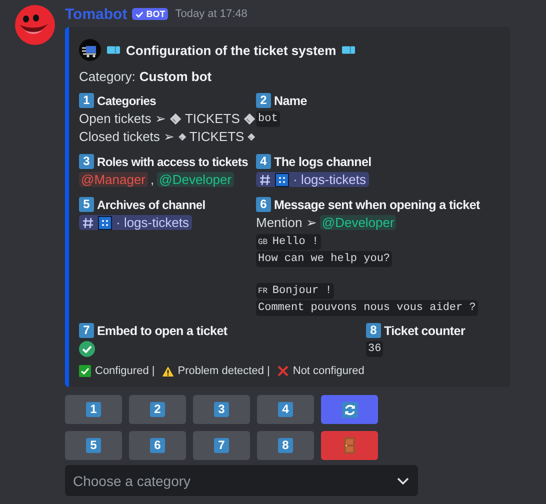 The image size is (546, 504). What do you see at coordinates (263, 100) in the screenshot?
I see `number-keycap: 2` at bounding box center [263, 100].